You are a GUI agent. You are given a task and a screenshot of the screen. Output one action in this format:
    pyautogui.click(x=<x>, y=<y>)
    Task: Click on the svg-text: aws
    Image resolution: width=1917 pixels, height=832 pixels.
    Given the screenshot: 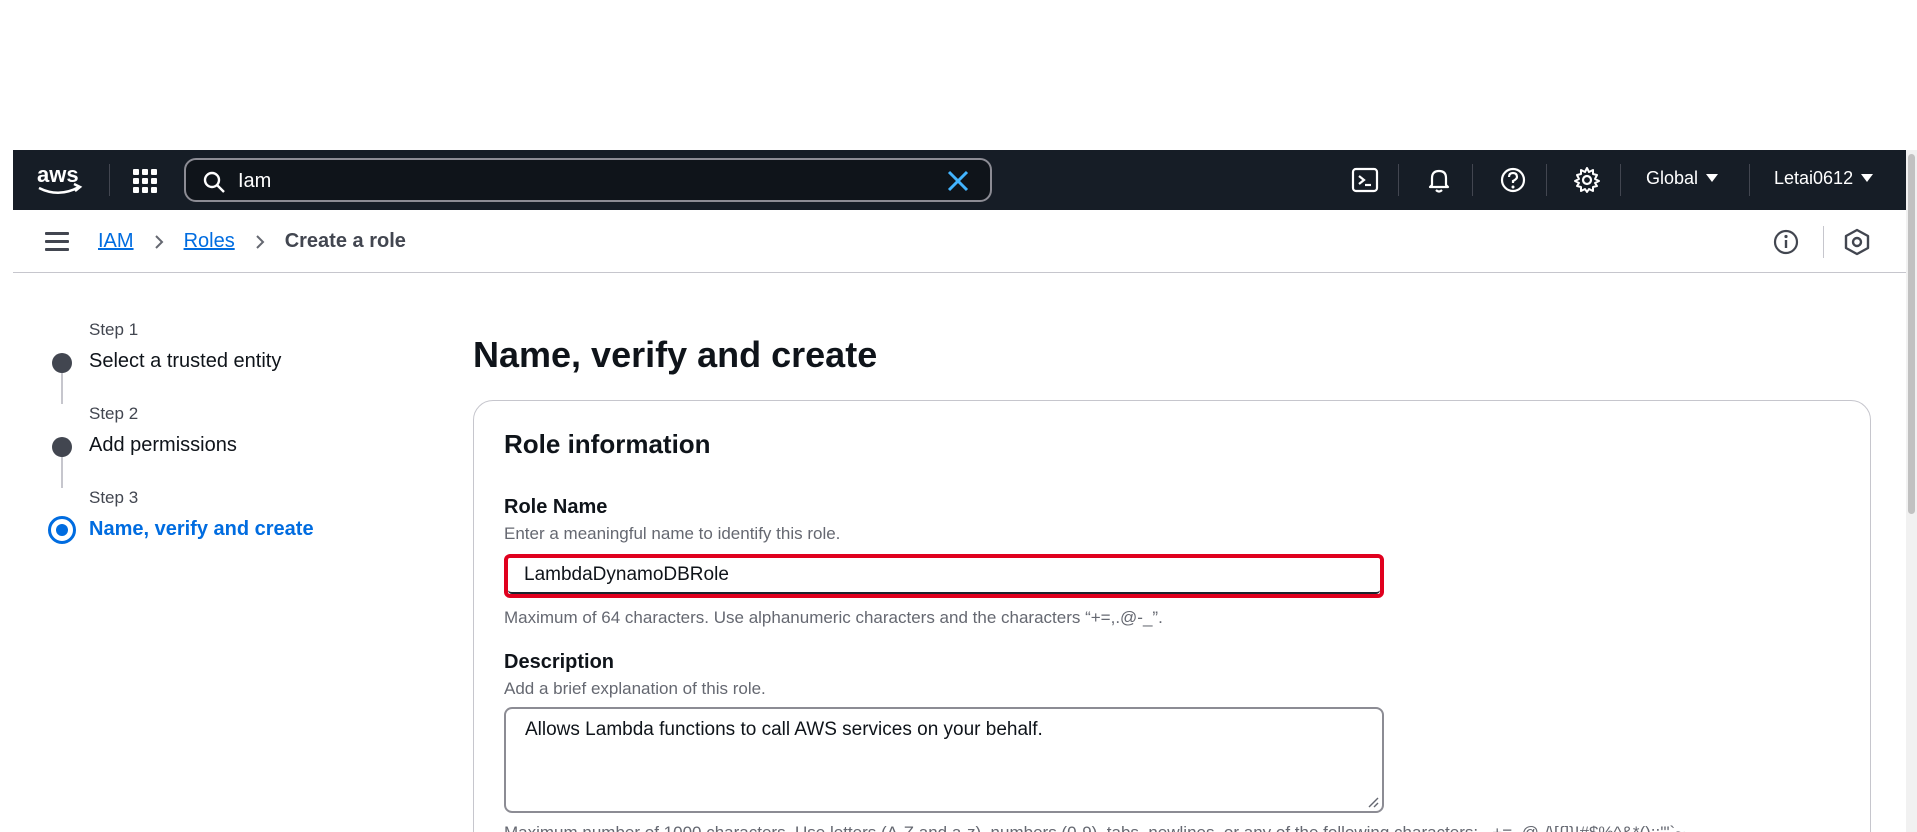 What is the action you would take?
    pyautogui.click(x=58, y=174)
    